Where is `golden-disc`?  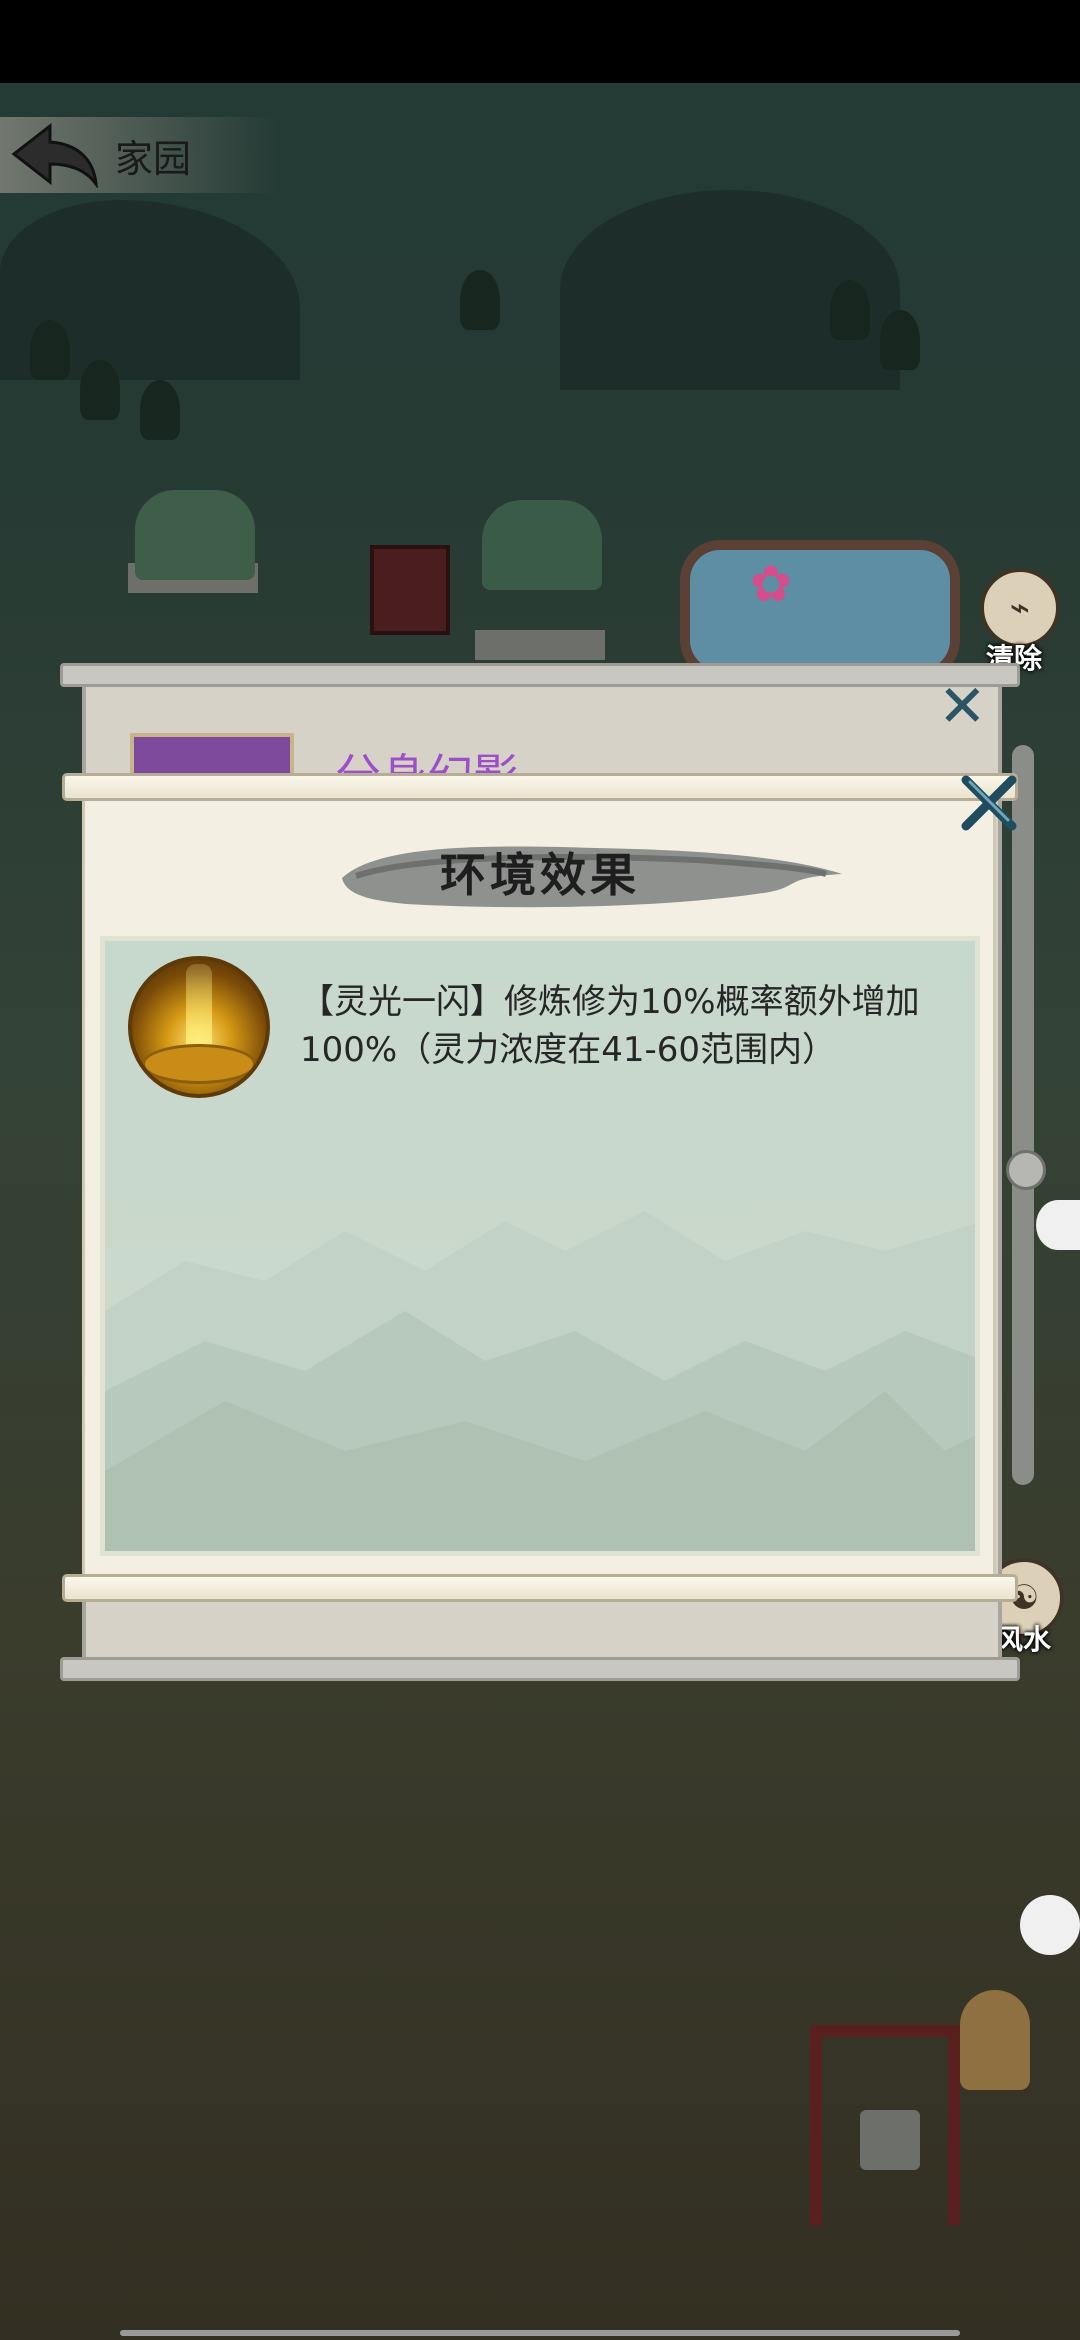
golden-disc is located at coordinates (199, 1064).